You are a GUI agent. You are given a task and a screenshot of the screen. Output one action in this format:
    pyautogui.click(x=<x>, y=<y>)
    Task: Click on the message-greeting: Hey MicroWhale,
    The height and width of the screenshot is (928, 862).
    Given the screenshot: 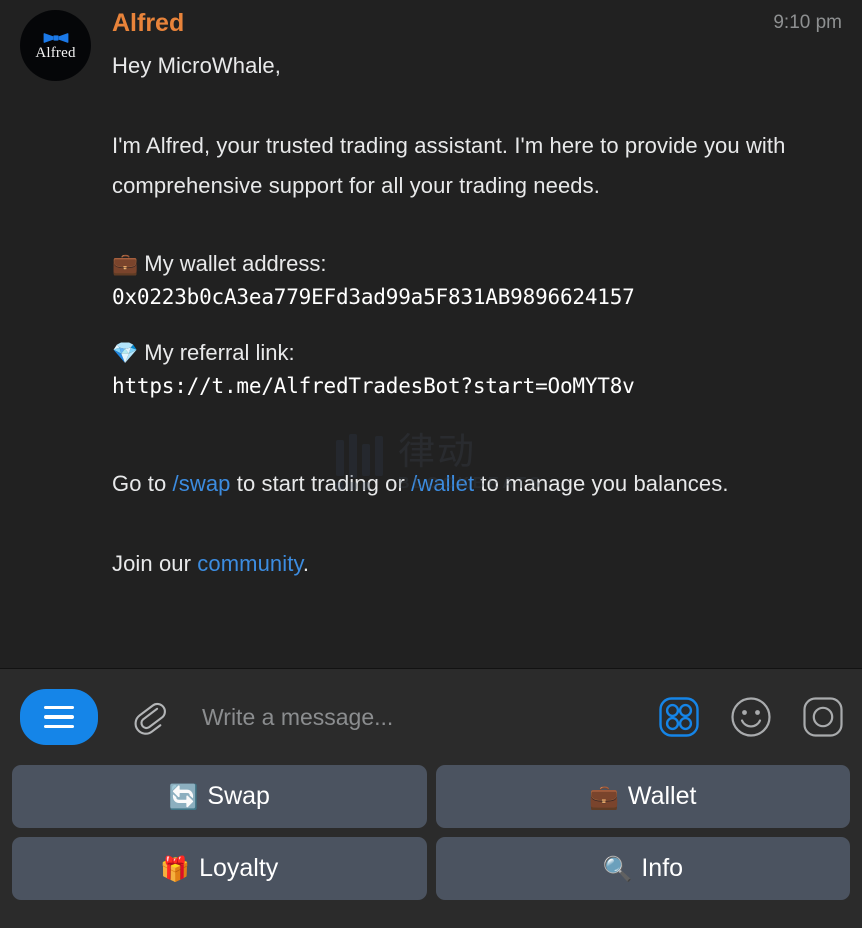 What is the action you would take?
    pyautogui.click(x=196, y=65)
    